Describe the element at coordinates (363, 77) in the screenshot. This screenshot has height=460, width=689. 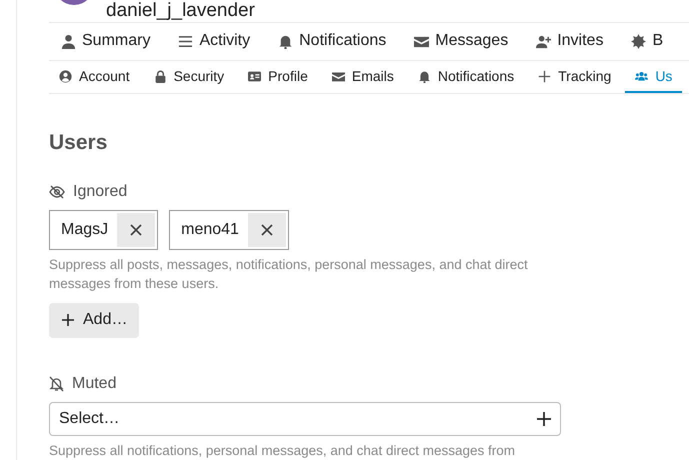
I see `settings-tab: Emails` at that location.